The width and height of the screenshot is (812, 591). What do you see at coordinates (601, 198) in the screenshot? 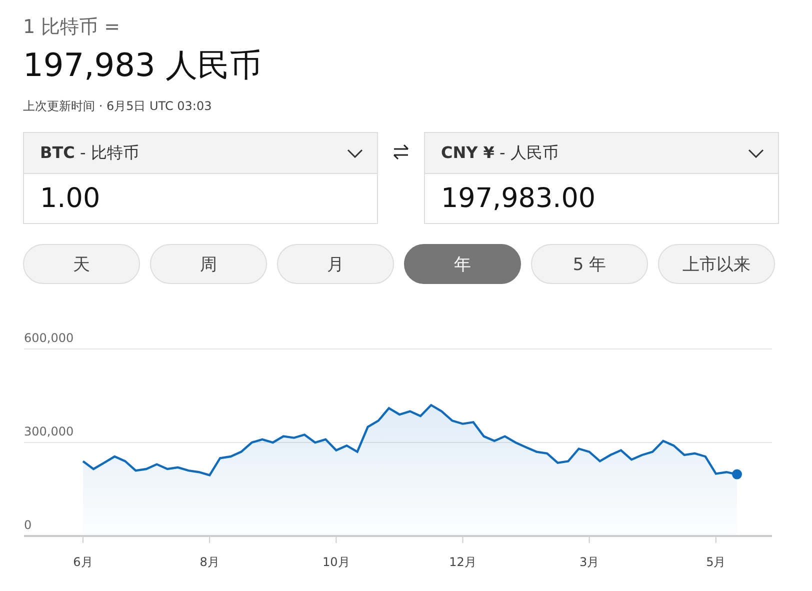
I see `amount-field: 197,983.00` at bounding box center [601, 198].